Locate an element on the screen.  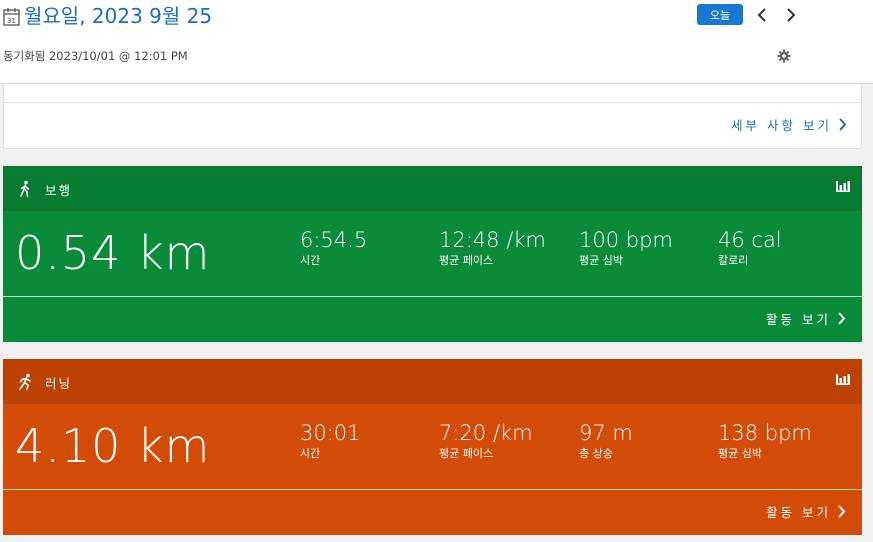
metric-avg-pace: 7:20 /km 평균 페이스 is located at coordinates (486, 440).